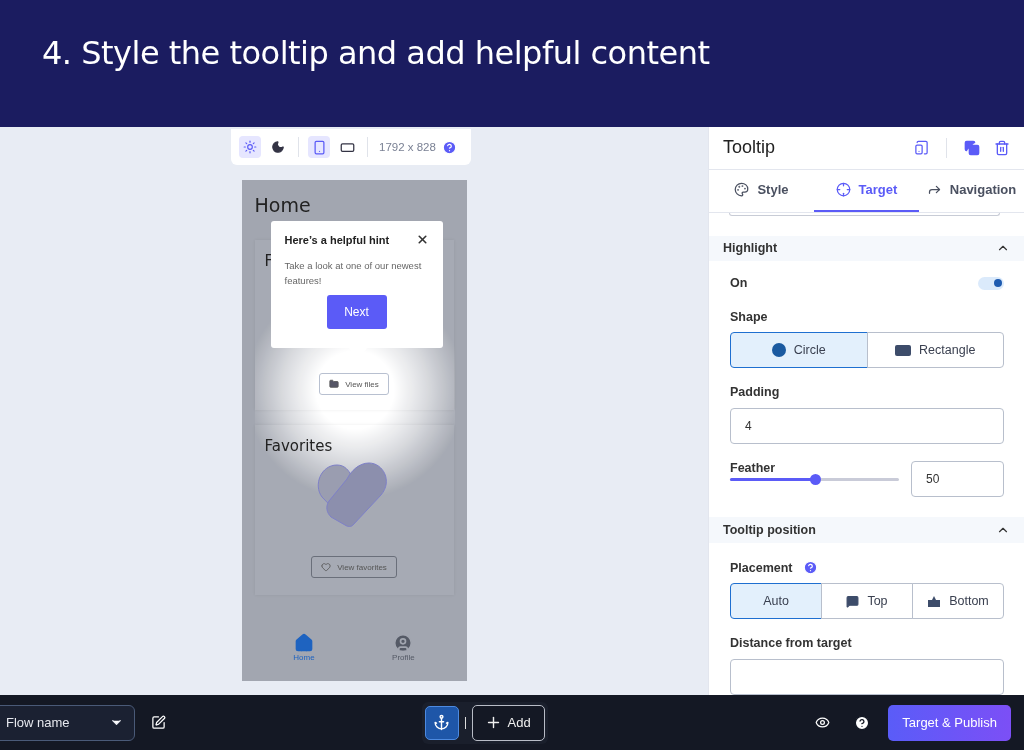 The image size is (1024, 750). What do you see at coordinates (761, 567) in the screenshot?
I see `field-label: Placement` at bounding box center [761, 567].